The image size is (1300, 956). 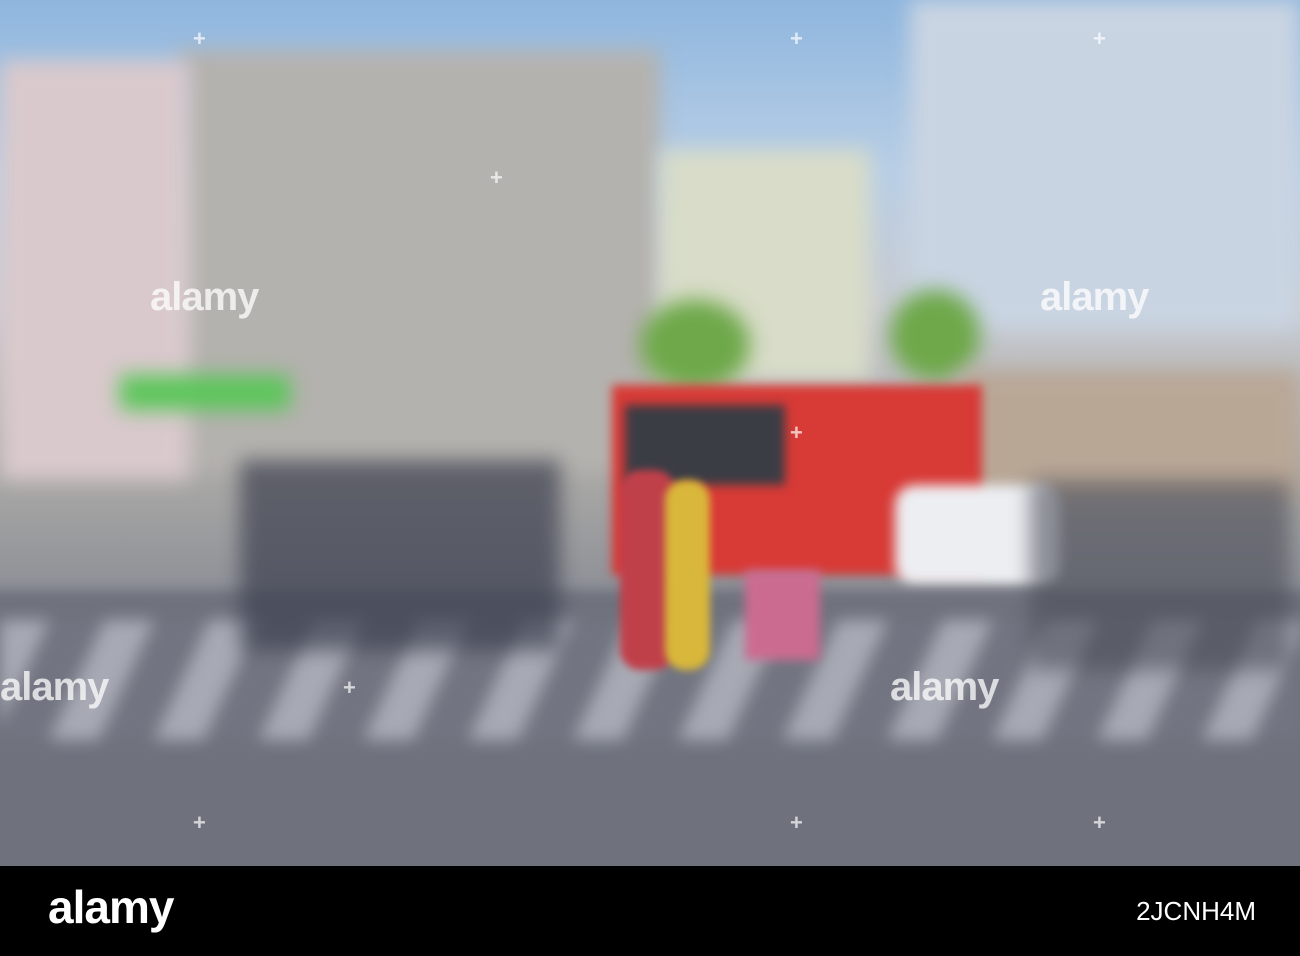 I want to click on building-far-left, so click(x=95, y=270).